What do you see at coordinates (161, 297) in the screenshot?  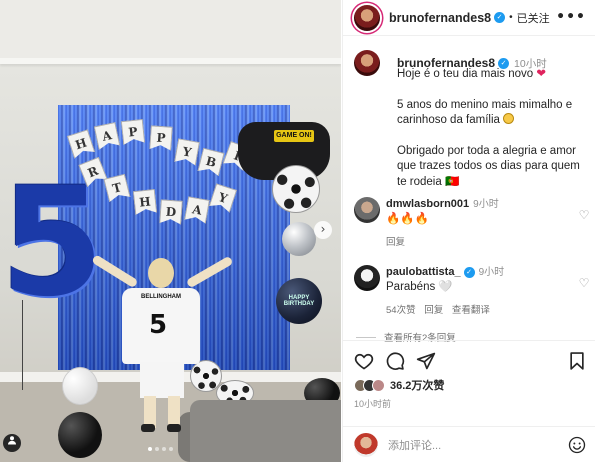 I see `jersey-name: BELLINGHAM` at bounding box center [161, 297].